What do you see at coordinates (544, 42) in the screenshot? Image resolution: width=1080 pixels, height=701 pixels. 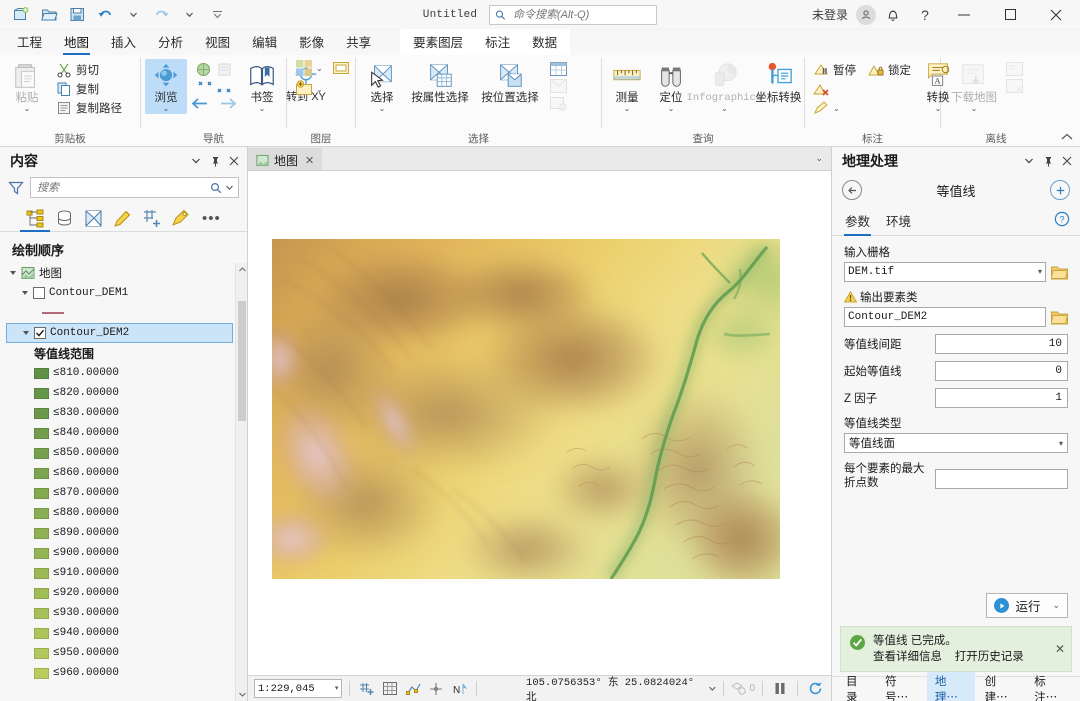 I see `ribbon-tab-data: 数据` at bounding box center [544, 42].